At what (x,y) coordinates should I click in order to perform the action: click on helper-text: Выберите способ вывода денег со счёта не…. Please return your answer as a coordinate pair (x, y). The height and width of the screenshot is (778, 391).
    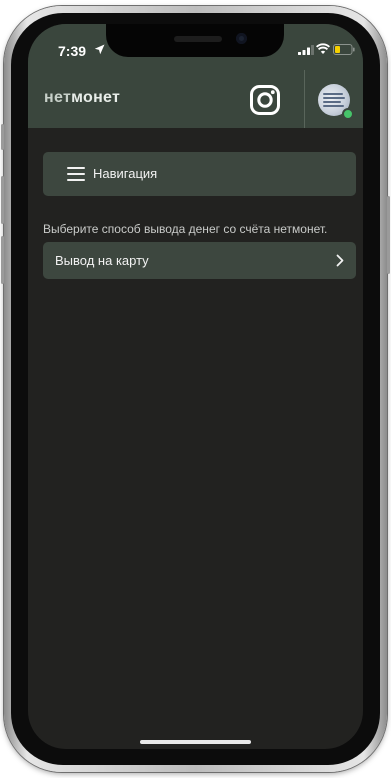
    Looking at the image, I should click on (185, 229).